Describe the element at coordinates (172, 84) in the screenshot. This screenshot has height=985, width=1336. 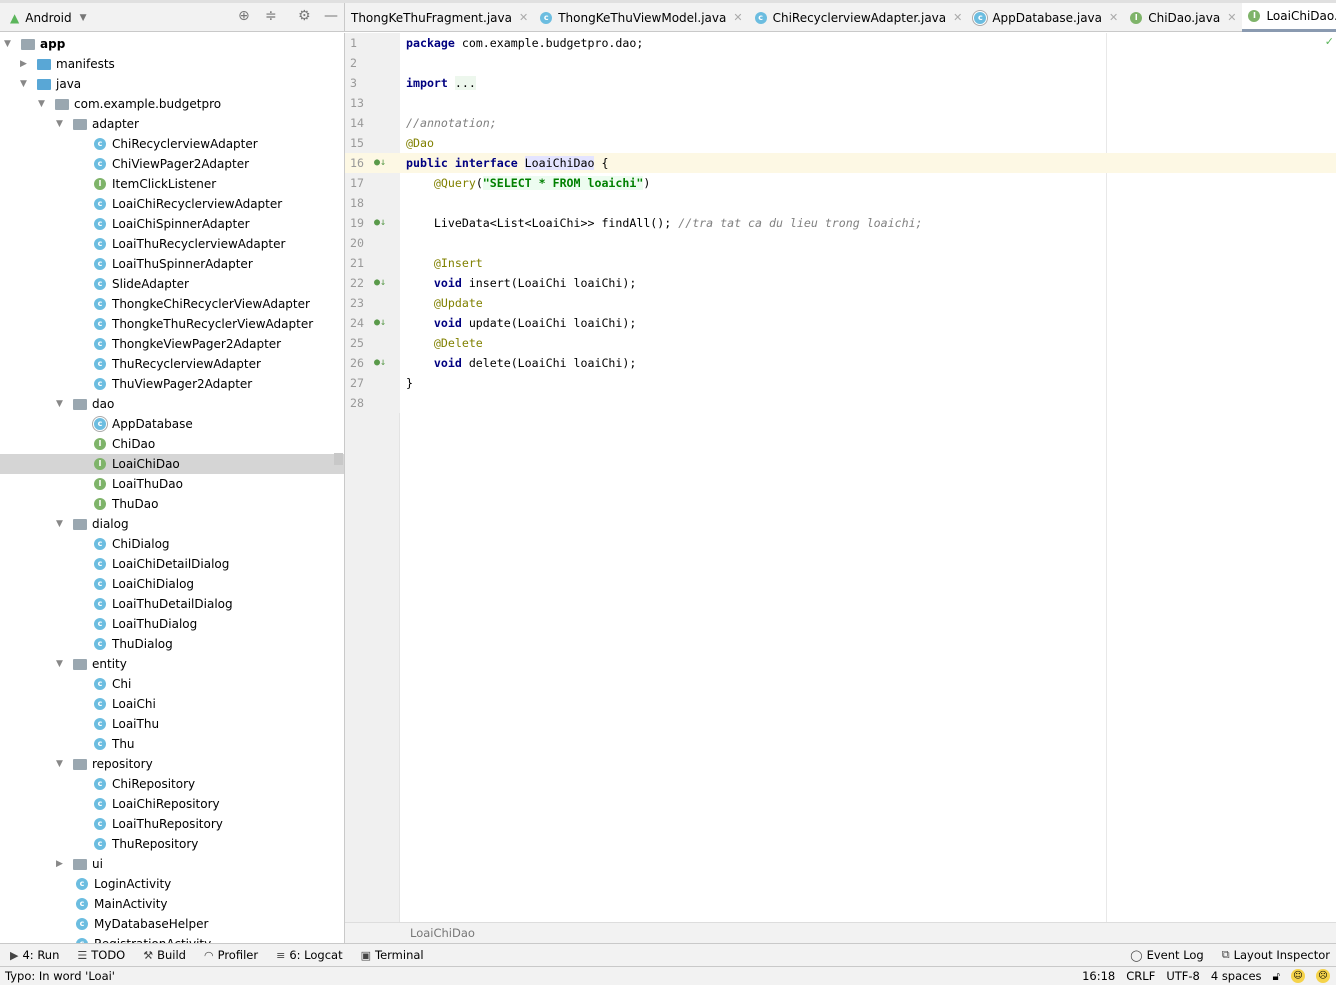
I see `tree-item: ▼ java` at that location.